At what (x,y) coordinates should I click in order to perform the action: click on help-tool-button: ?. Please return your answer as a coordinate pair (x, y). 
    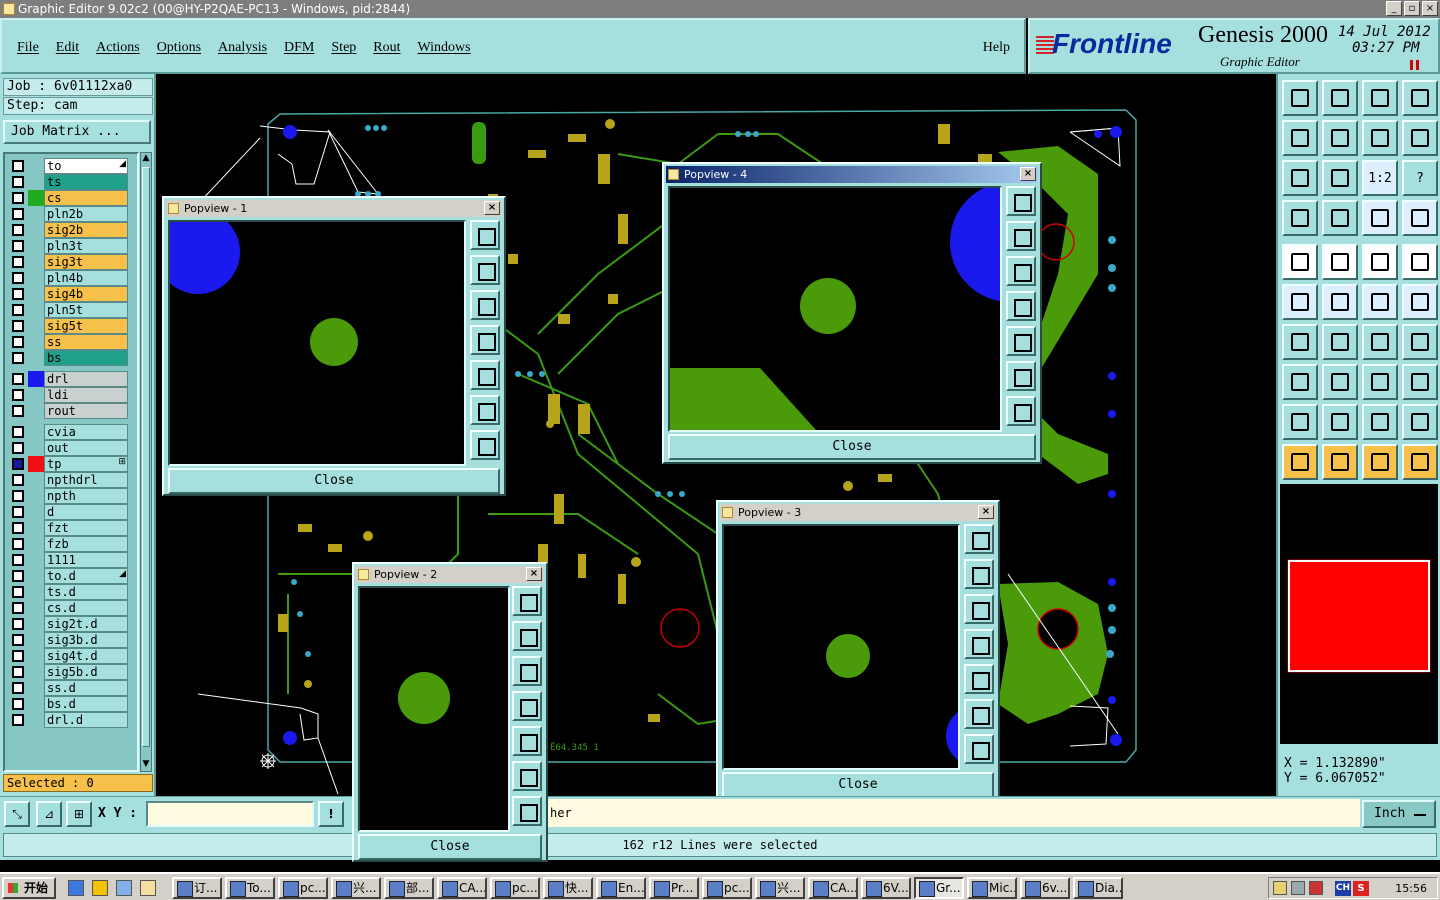
    Looking at the image, I should click on (1420, 178).